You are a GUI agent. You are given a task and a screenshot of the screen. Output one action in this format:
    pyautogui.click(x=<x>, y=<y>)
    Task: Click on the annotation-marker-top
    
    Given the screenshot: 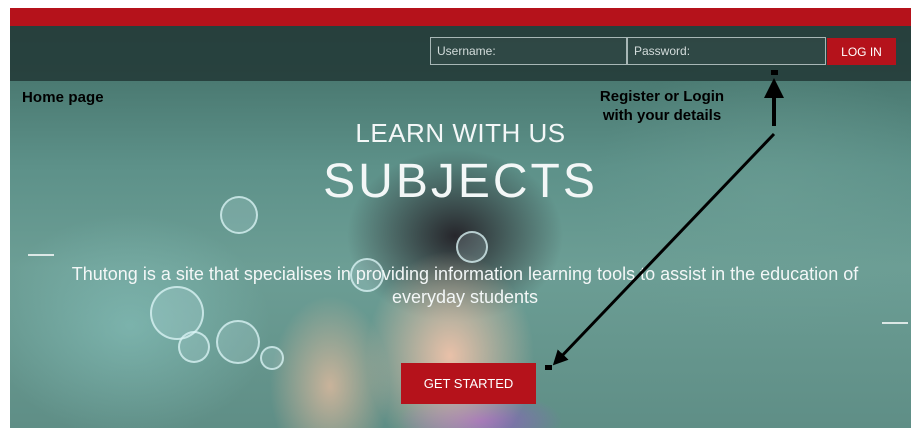 What is the action you would take?
    pyautogui.click(x=774, y=72)
    